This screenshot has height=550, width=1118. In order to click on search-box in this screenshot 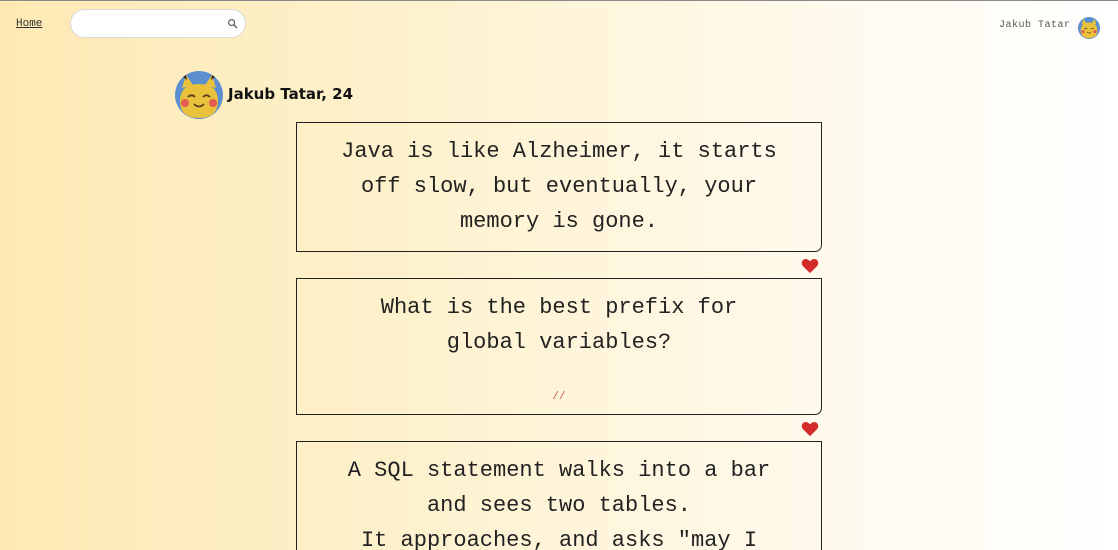, I will do `click(158, 23)`.